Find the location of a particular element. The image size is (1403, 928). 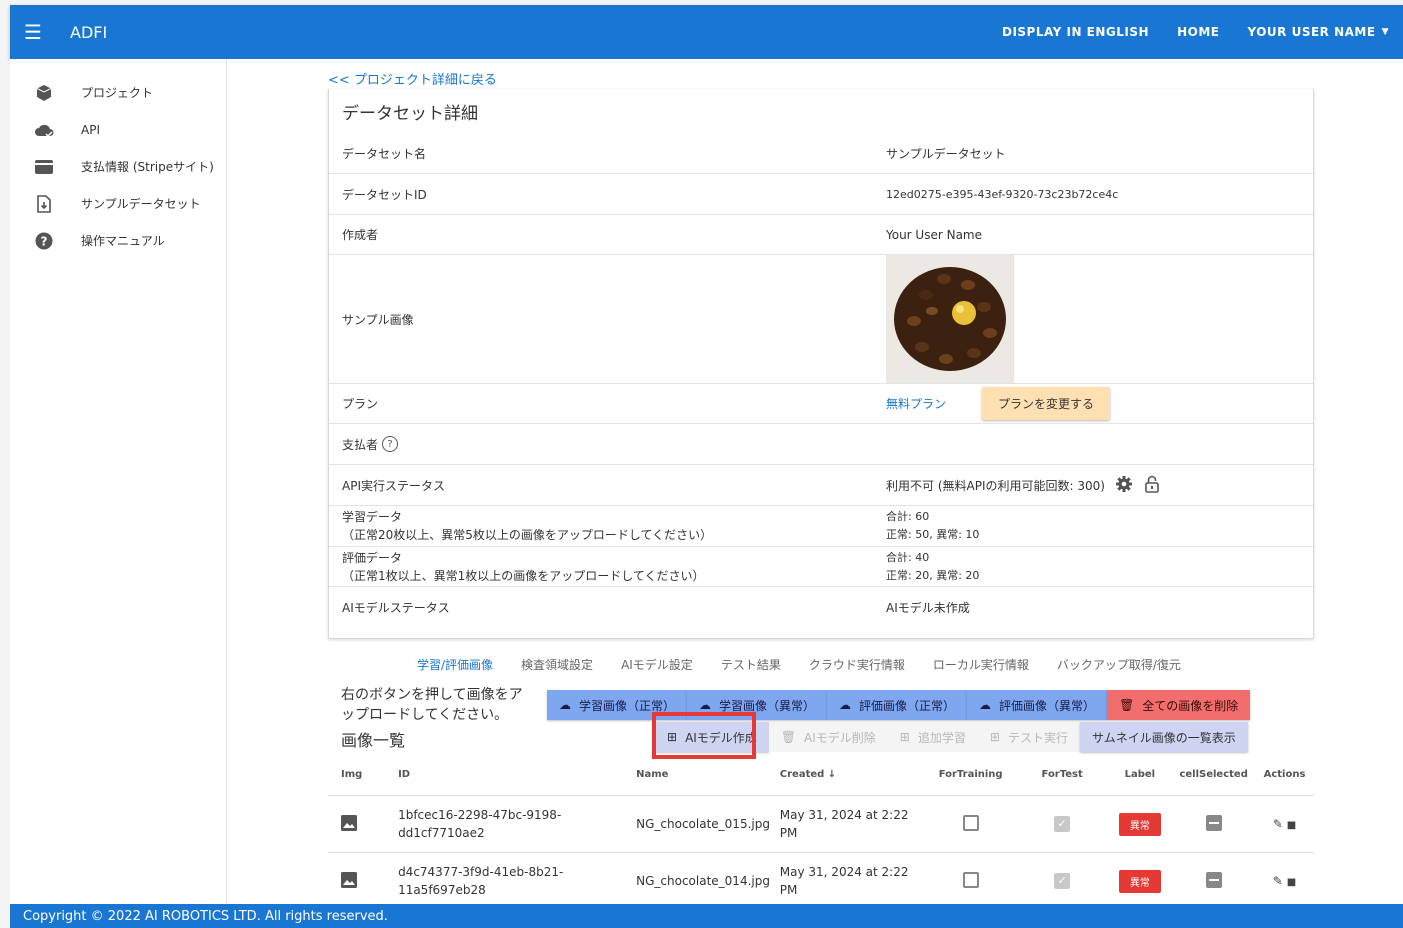

row-label: API実行ステータス is located at coordinates (393, 485).